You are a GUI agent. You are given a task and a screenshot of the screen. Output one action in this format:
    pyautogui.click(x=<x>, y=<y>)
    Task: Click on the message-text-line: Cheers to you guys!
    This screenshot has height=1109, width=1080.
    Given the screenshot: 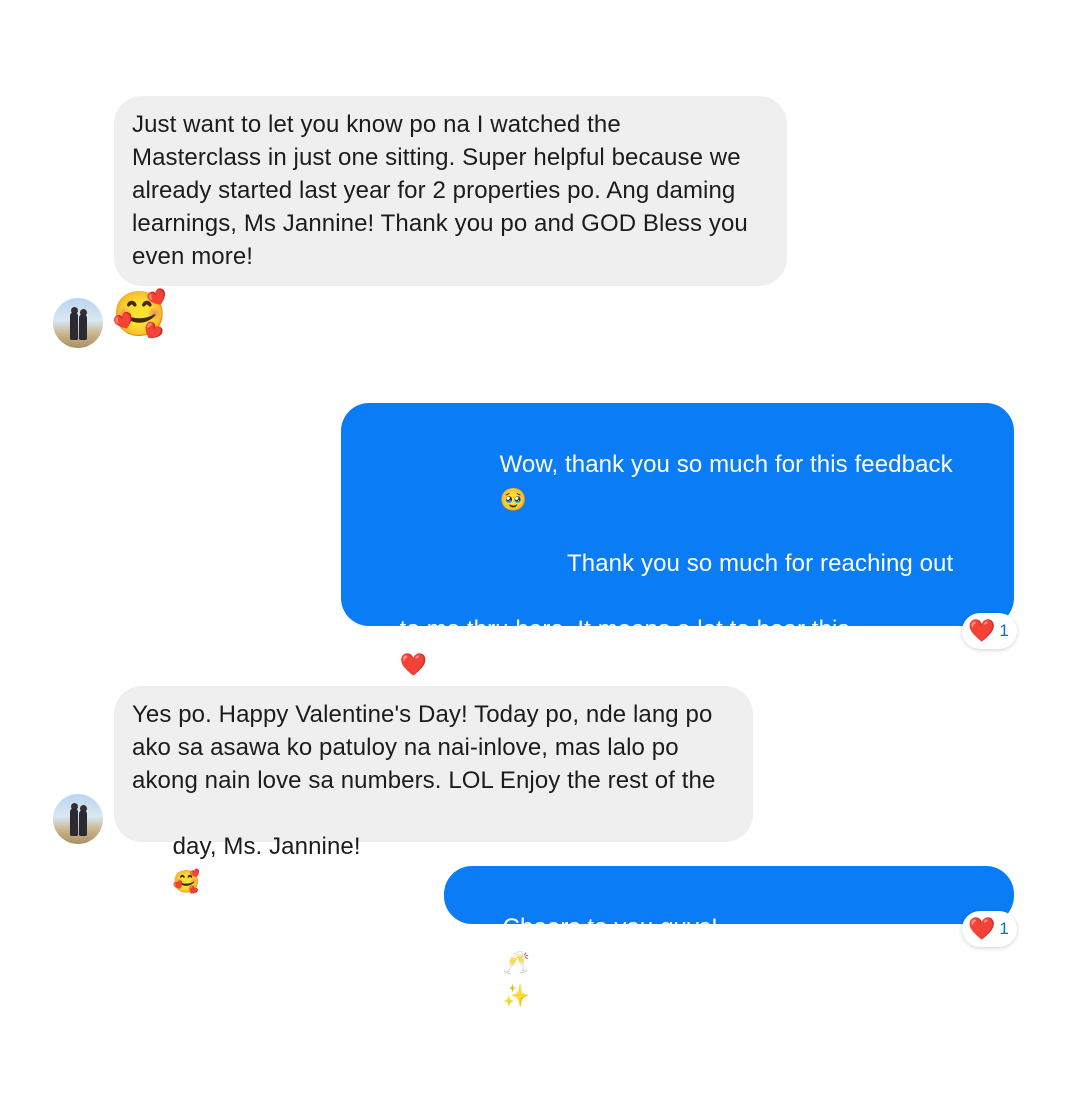 What is the action you would take?
    pyautogui.click(x=610, y=927)
    